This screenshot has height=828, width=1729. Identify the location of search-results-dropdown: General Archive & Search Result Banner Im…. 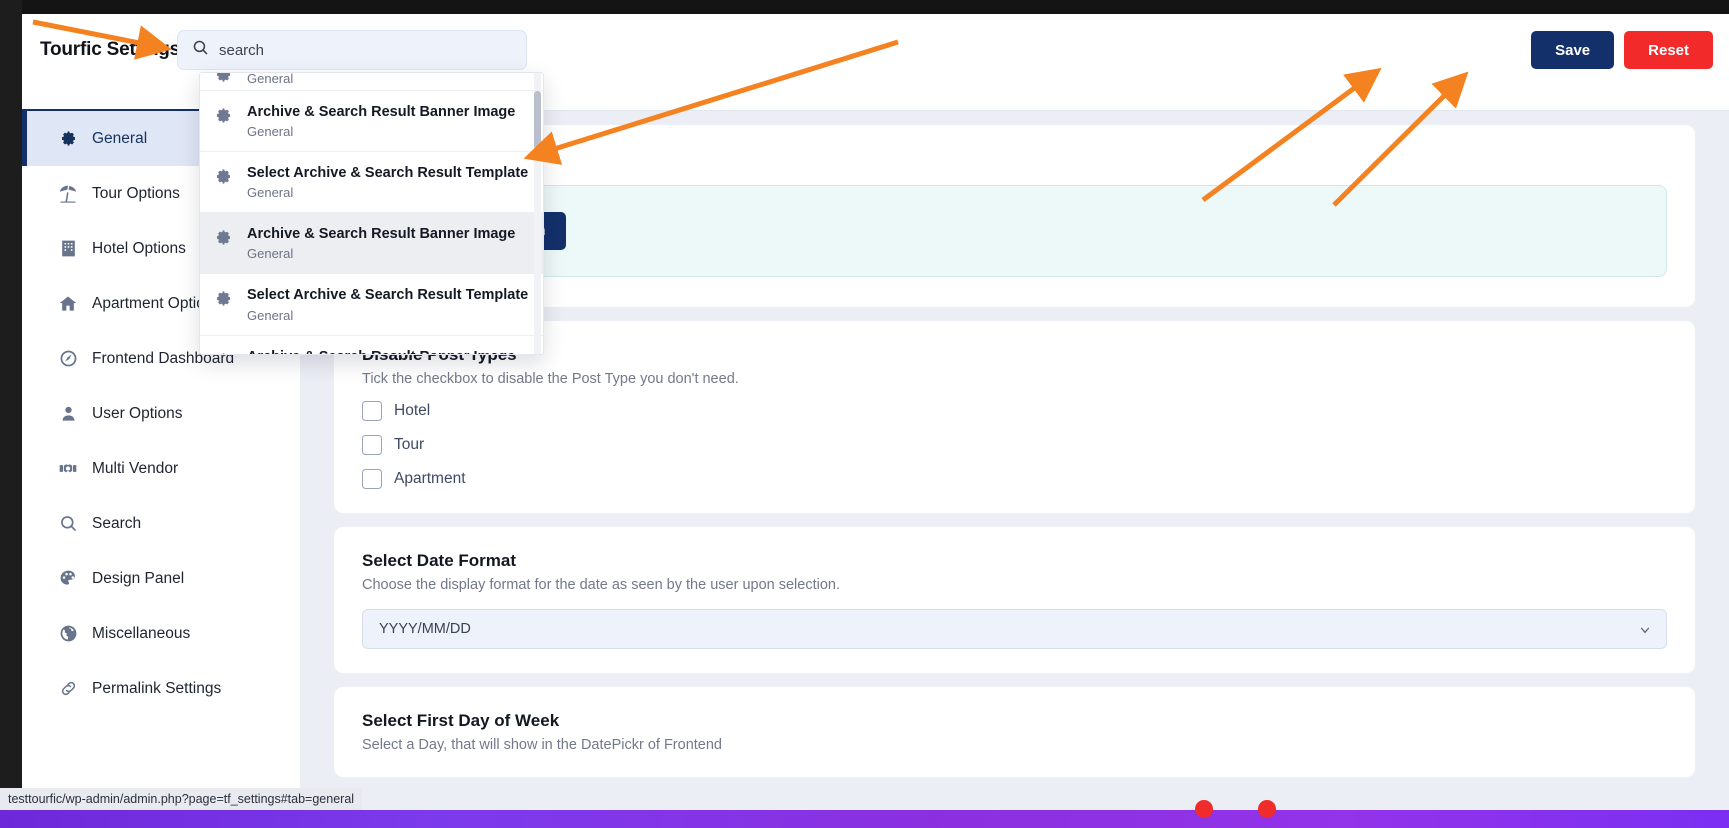
(371, 213).